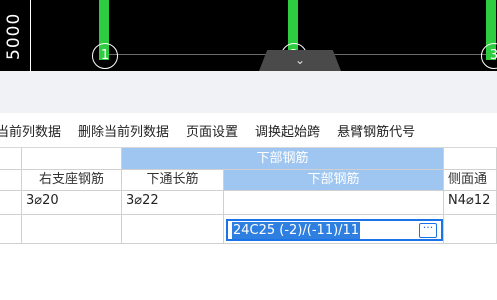 This screenshot has width=497, height=300. What do you see at coordinates (30, 35) in the screenshot?
I see `dimension-line` at bounding box center [30, 35].